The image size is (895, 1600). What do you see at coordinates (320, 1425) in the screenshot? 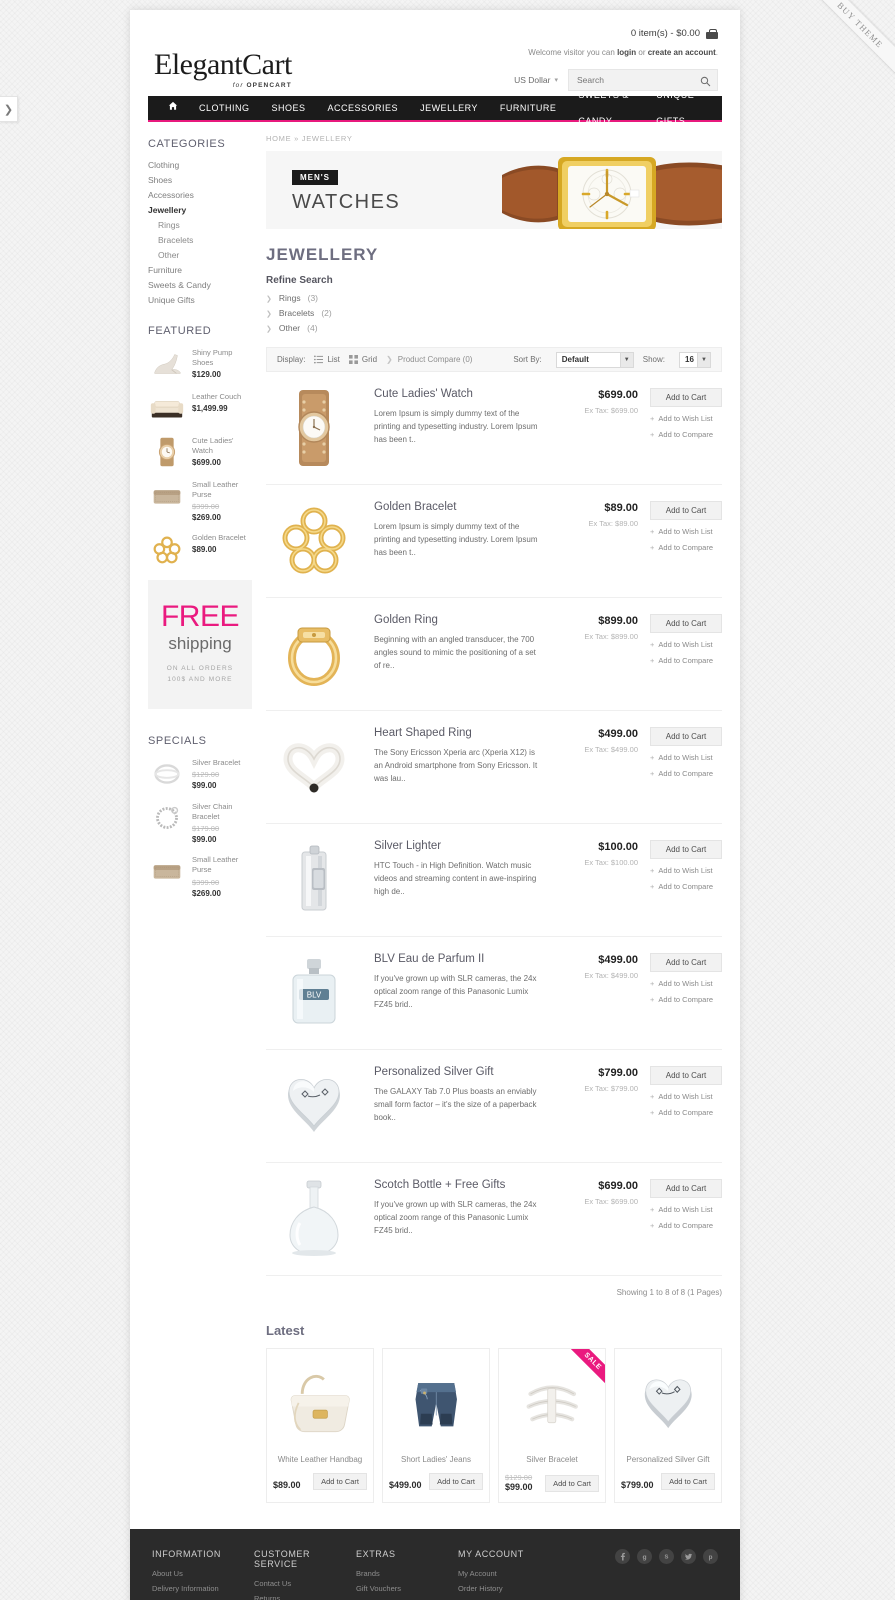
I see `latest-product-card: White Leather Handbag $89.00 Add to Cart` at bounding box center [320, 1425].